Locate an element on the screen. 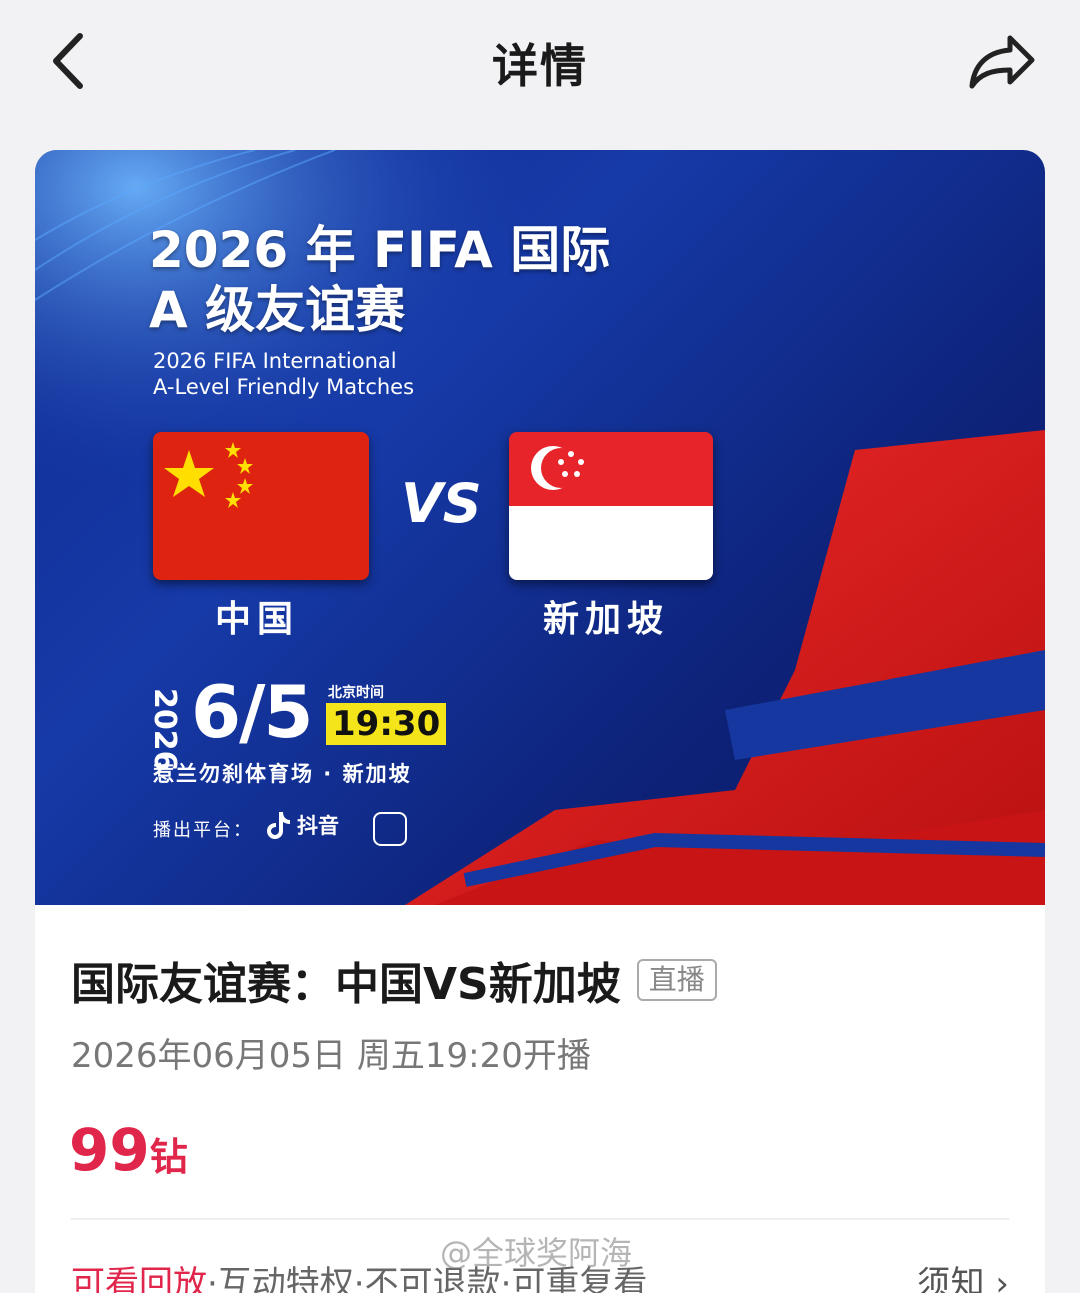  poster-title-en-line2: A-Level Friendly Matches is located at coordinates (284, 387).